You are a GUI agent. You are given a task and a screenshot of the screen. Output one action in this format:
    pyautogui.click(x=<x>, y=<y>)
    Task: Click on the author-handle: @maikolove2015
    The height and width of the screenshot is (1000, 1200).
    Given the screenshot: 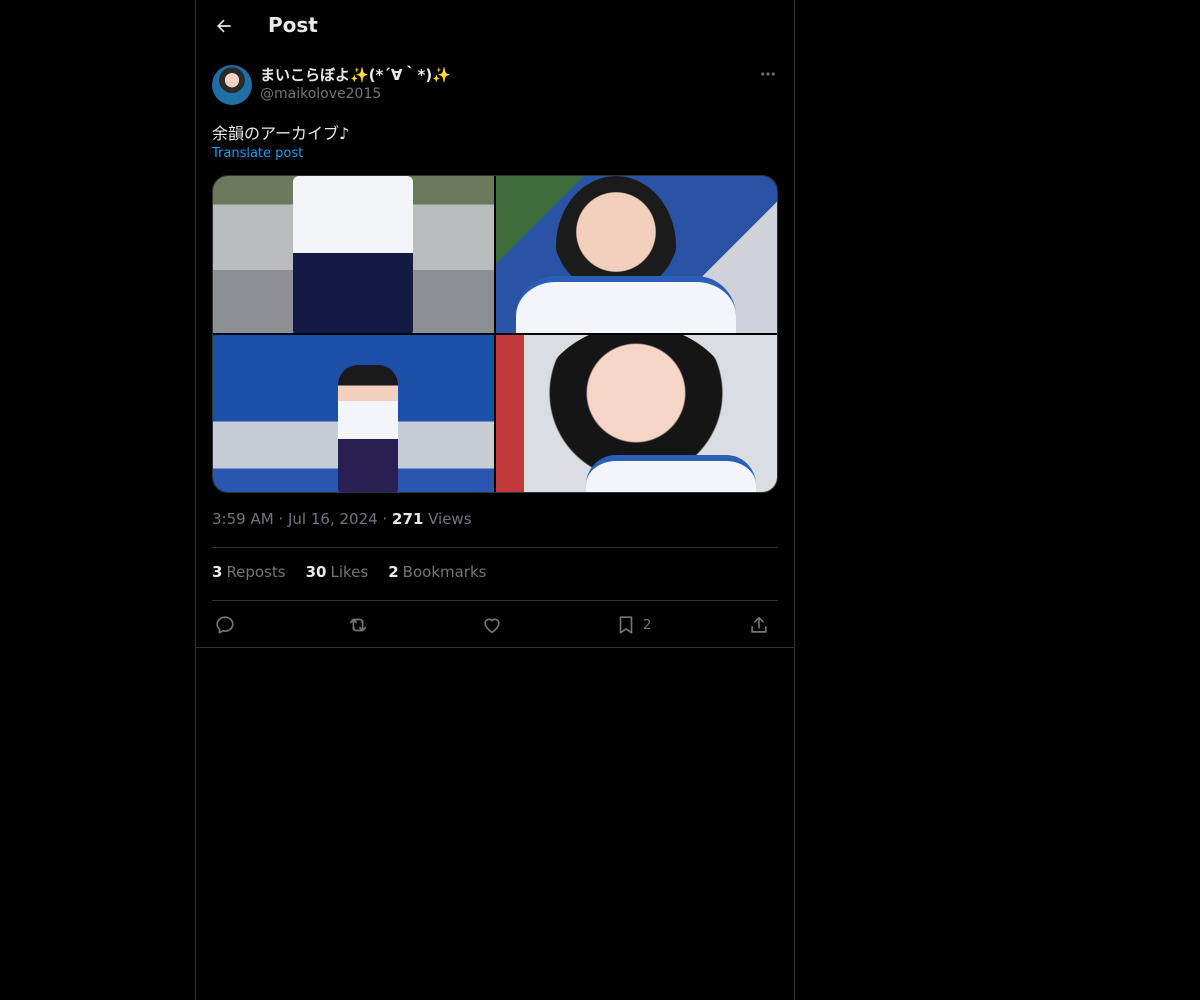 What is the action you would take?
    pyautogui.click(x=320, y=94)
    